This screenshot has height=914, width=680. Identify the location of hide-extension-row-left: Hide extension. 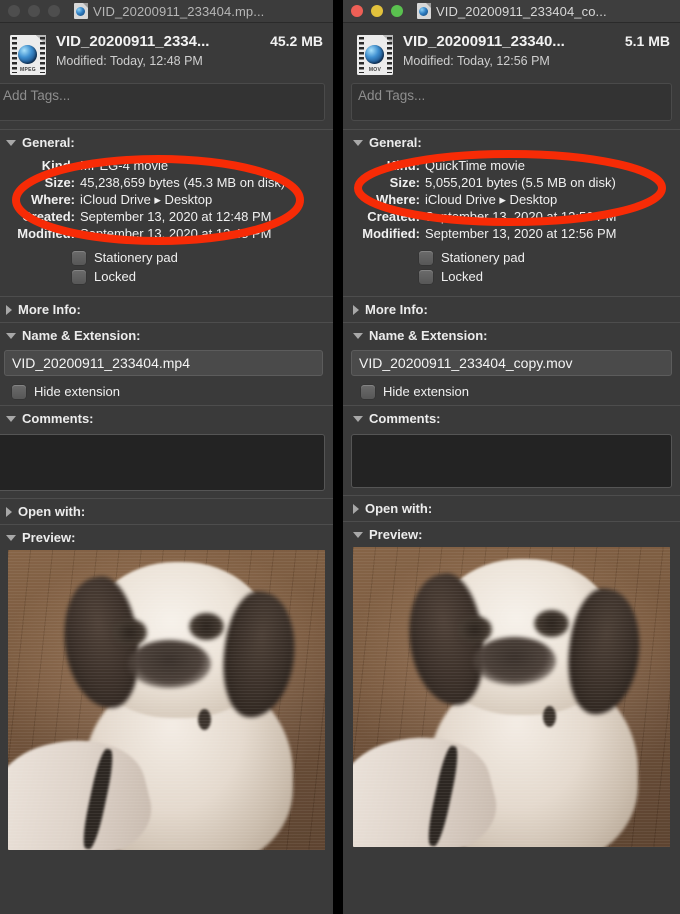
(163, 391).